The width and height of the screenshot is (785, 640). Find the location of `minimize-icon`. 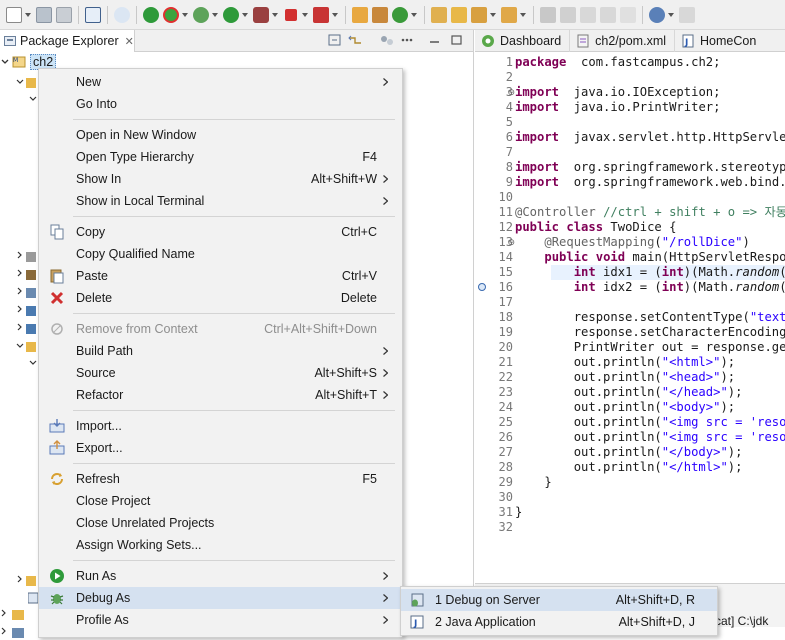

minimize-icon is located at coordinates (435, 40).